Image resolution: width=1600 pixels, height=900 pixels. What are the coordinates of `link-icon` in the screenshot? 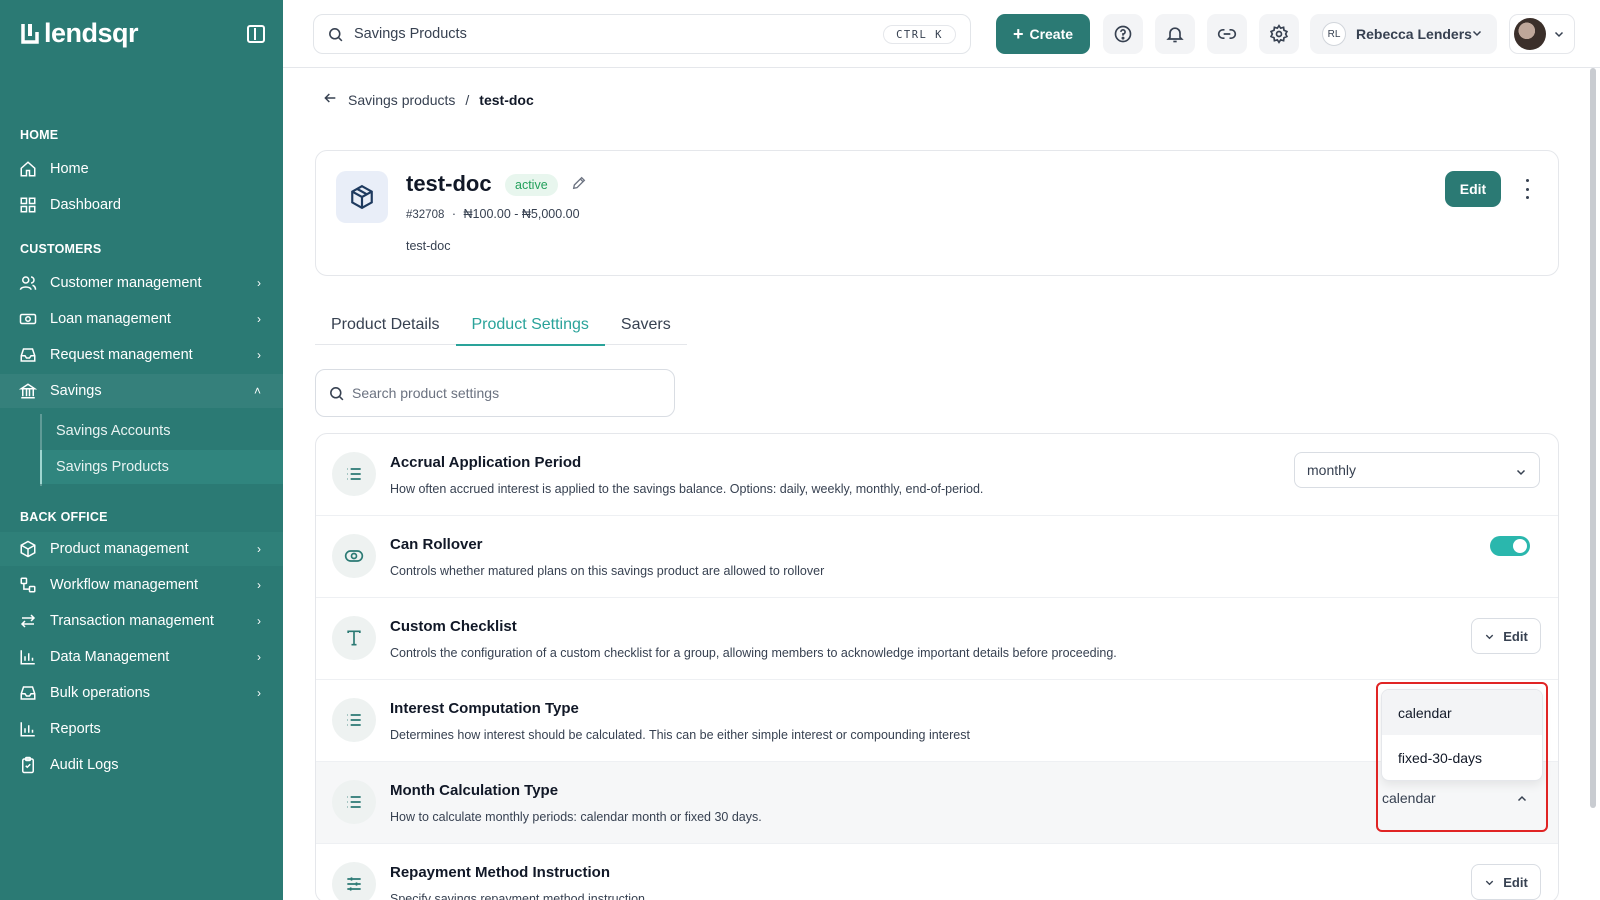 It's located at (1227, 34).